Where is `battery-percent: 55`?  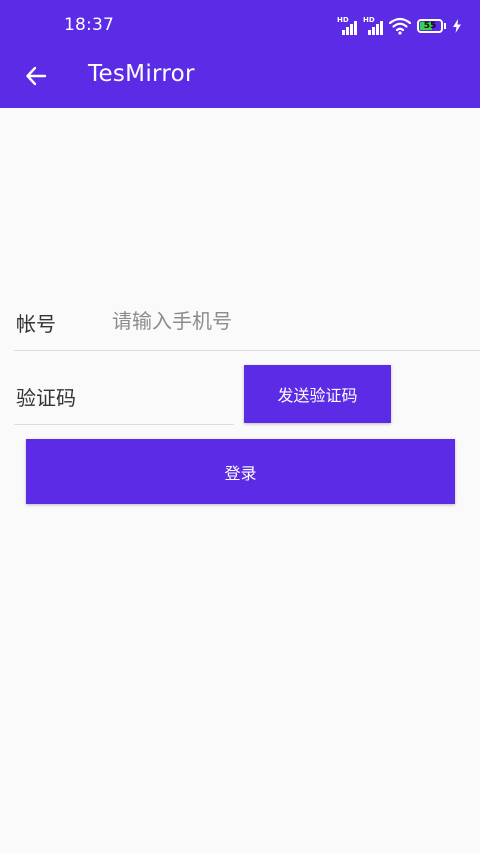
battery-percent: 55 is located at coordinates (430, 26).